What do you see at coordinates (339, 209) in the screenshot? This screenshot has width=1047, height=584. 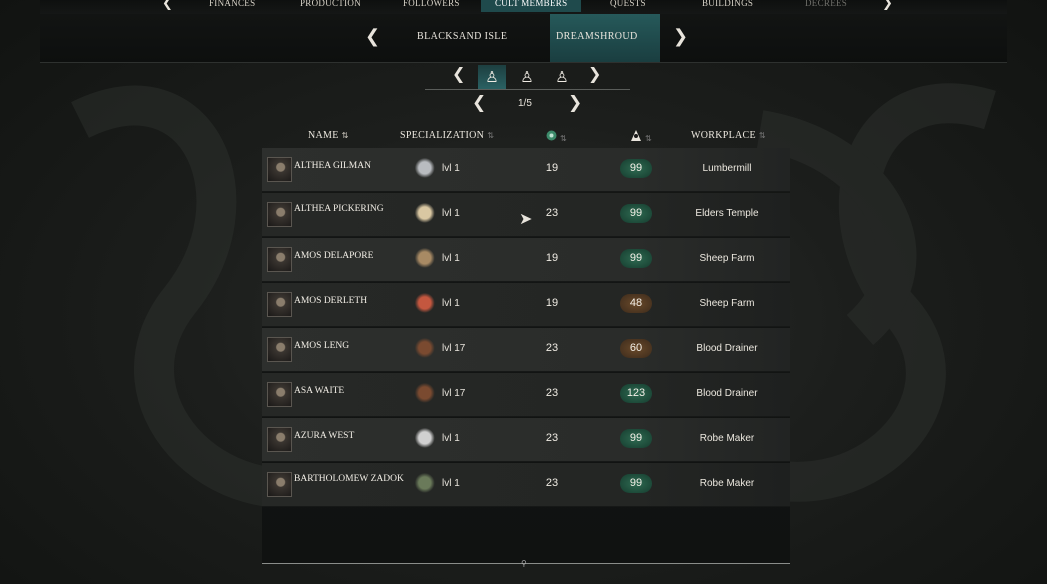 I see `member-name: ALTHEA PICKERING` at bounding box center [339, 209].